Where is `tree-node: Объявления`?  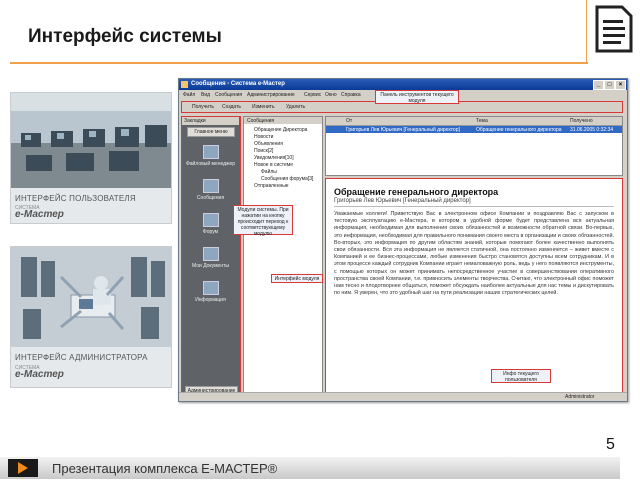
tree-node: Объявления is located at coordinates (268, 144).